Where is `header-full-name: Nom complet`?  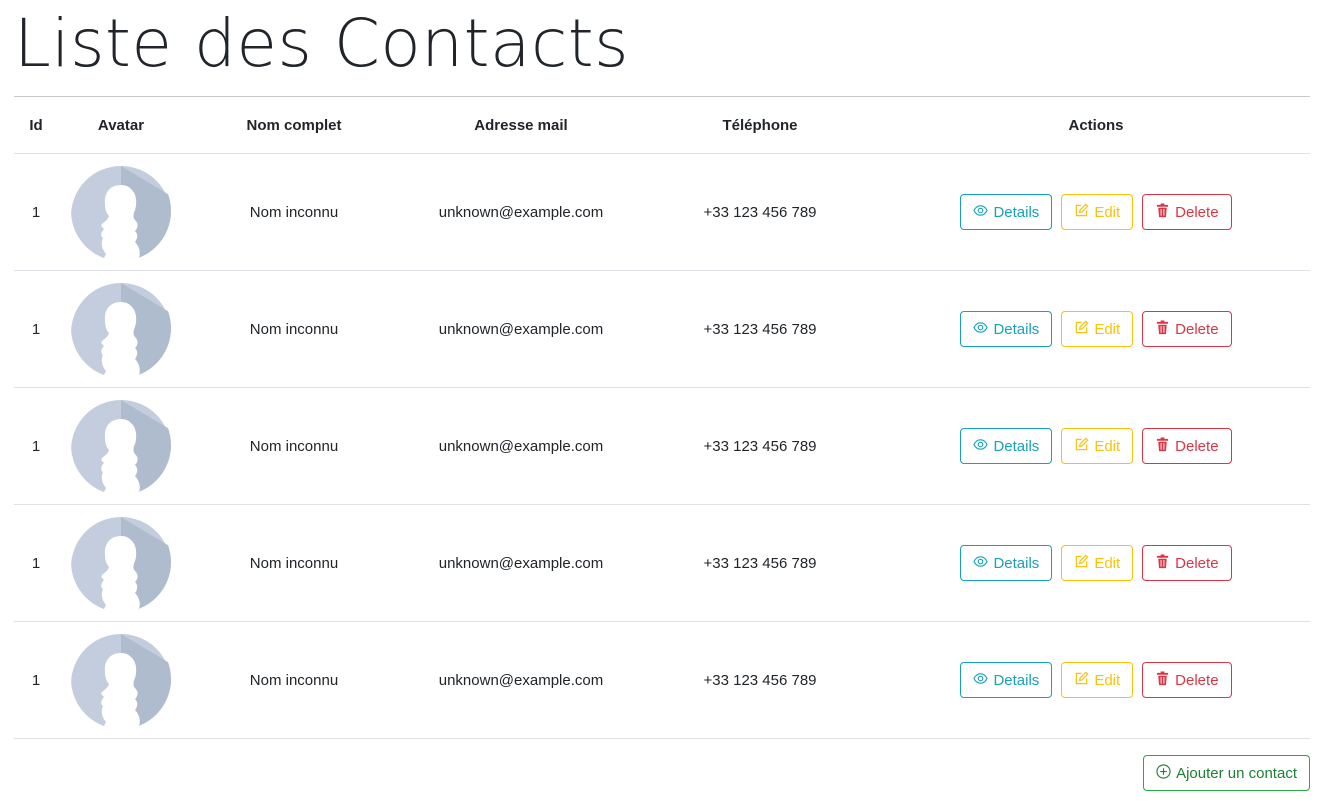 header-full-name: Nom complet is located at coordinates (294, 125).